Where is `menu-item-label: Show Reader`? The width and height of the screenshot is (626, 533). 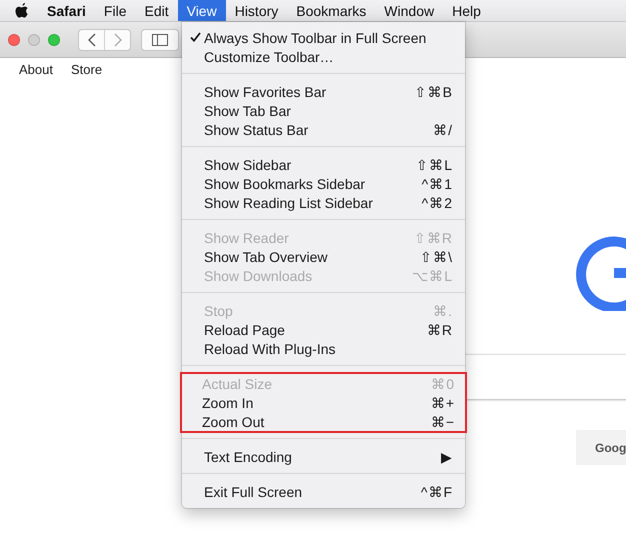
menu-item-label: Show Reader is located at coordinates (247, 238).